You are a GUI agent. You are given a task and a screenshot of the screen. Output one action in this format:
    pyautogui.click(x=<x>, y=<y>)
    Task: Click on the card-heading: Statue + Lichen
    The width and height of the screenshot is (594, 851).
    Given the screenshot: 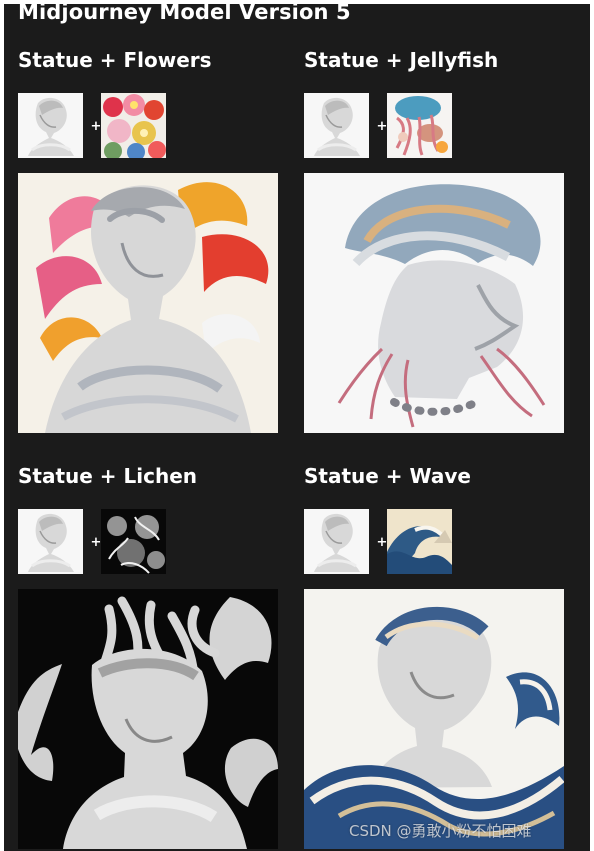 What is the action you would take?
    pyautogui.click(x=108, y=476)
    